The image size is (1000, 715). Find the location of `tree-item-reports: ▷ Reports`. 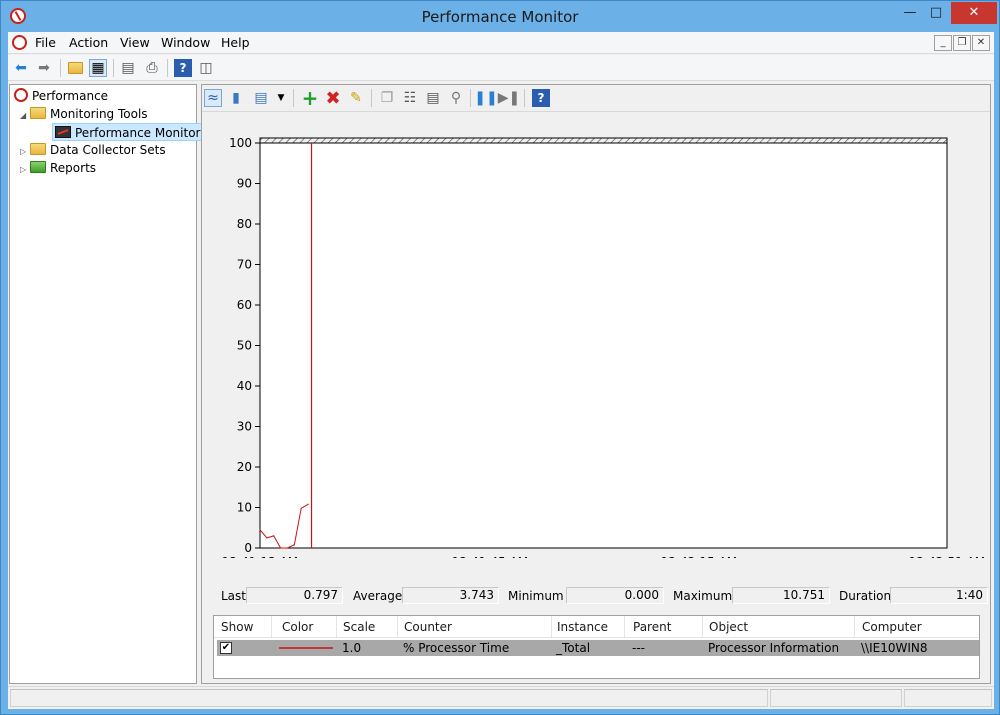

tree-item-reports: ▷ Reports is located at coordinates (58, 168).